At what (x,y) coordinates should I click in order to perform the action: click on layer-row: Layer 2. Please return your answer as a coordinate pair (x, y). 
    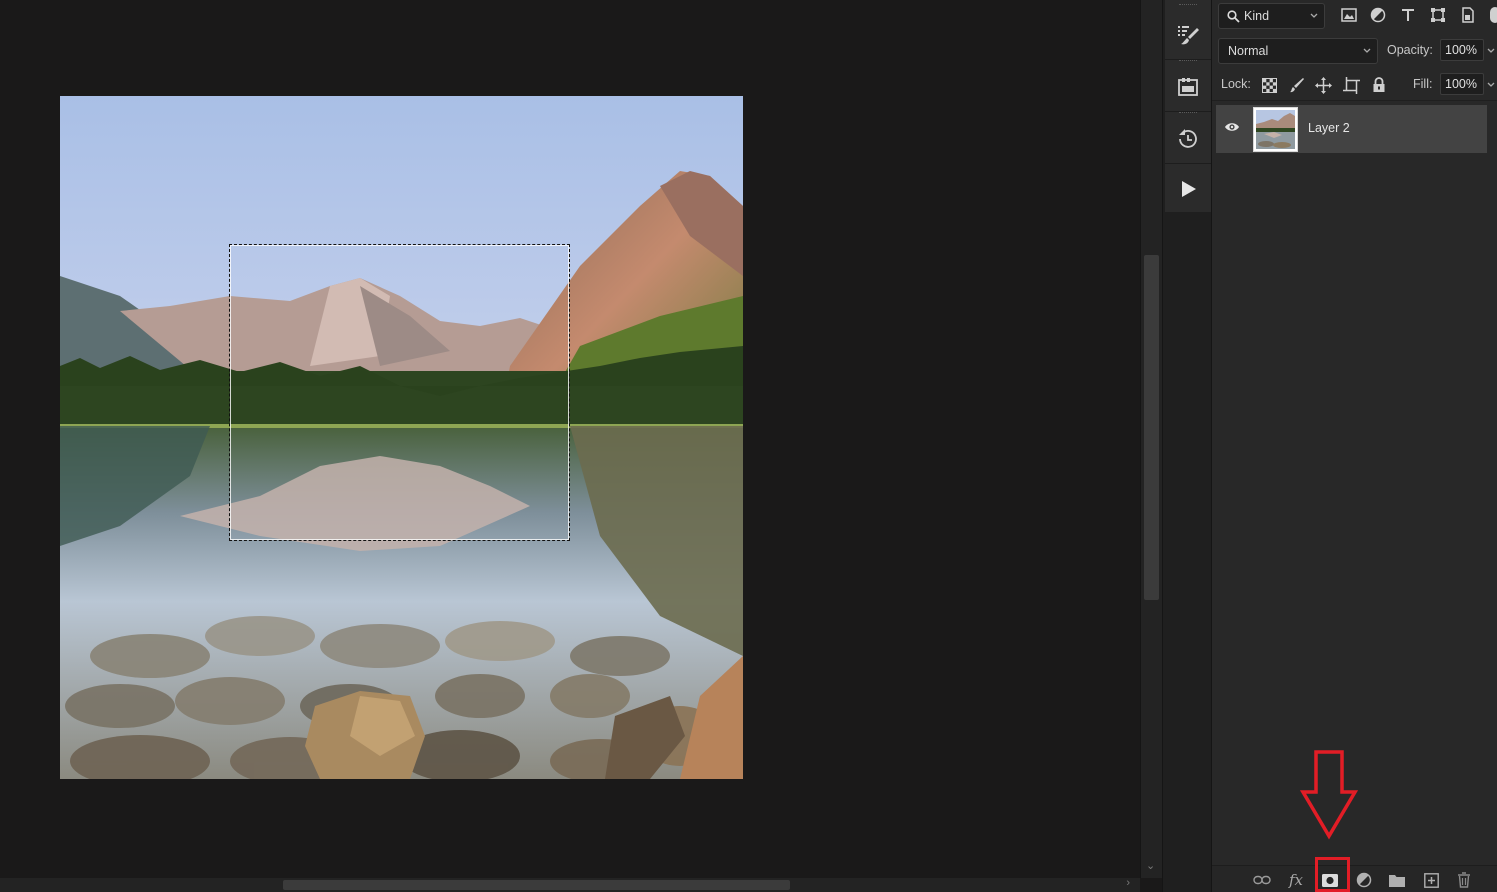
    Looking at the image, I should click on (1351, 129).